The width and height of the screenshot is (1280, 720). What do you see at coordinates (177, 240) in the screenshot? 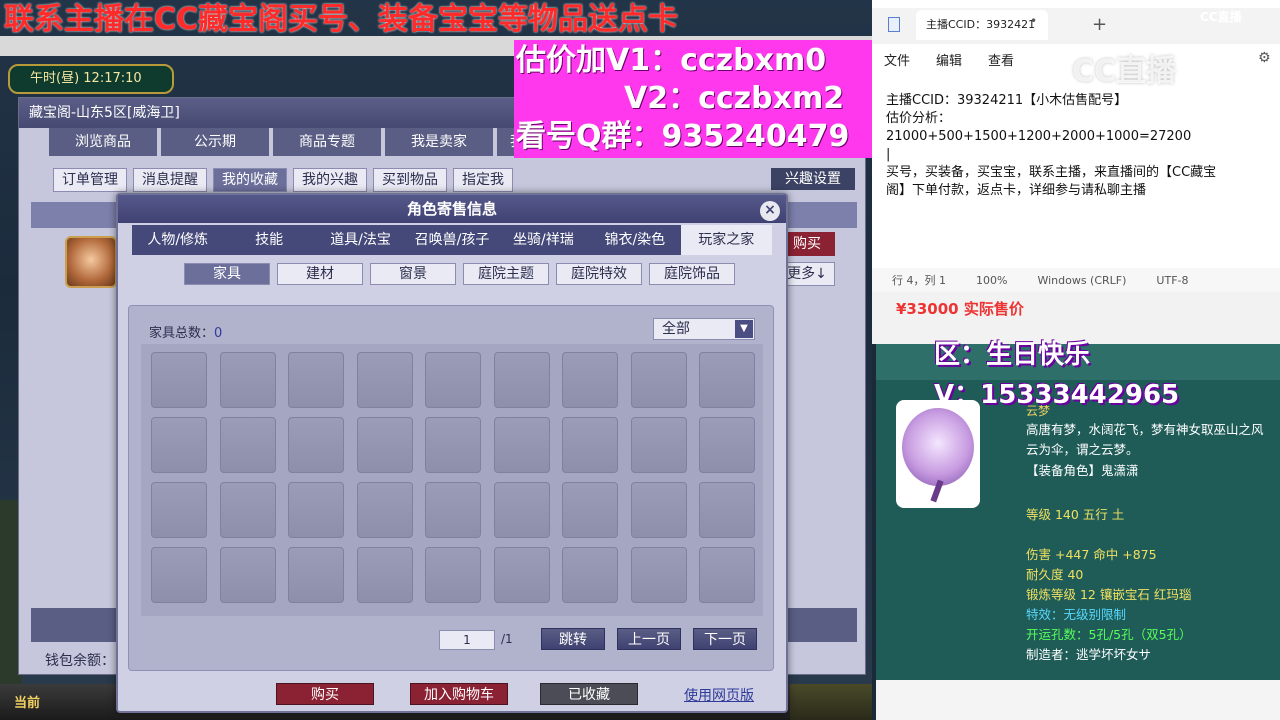
I see `tab-character: 人物/修炼` at bounding box center [177, 240].